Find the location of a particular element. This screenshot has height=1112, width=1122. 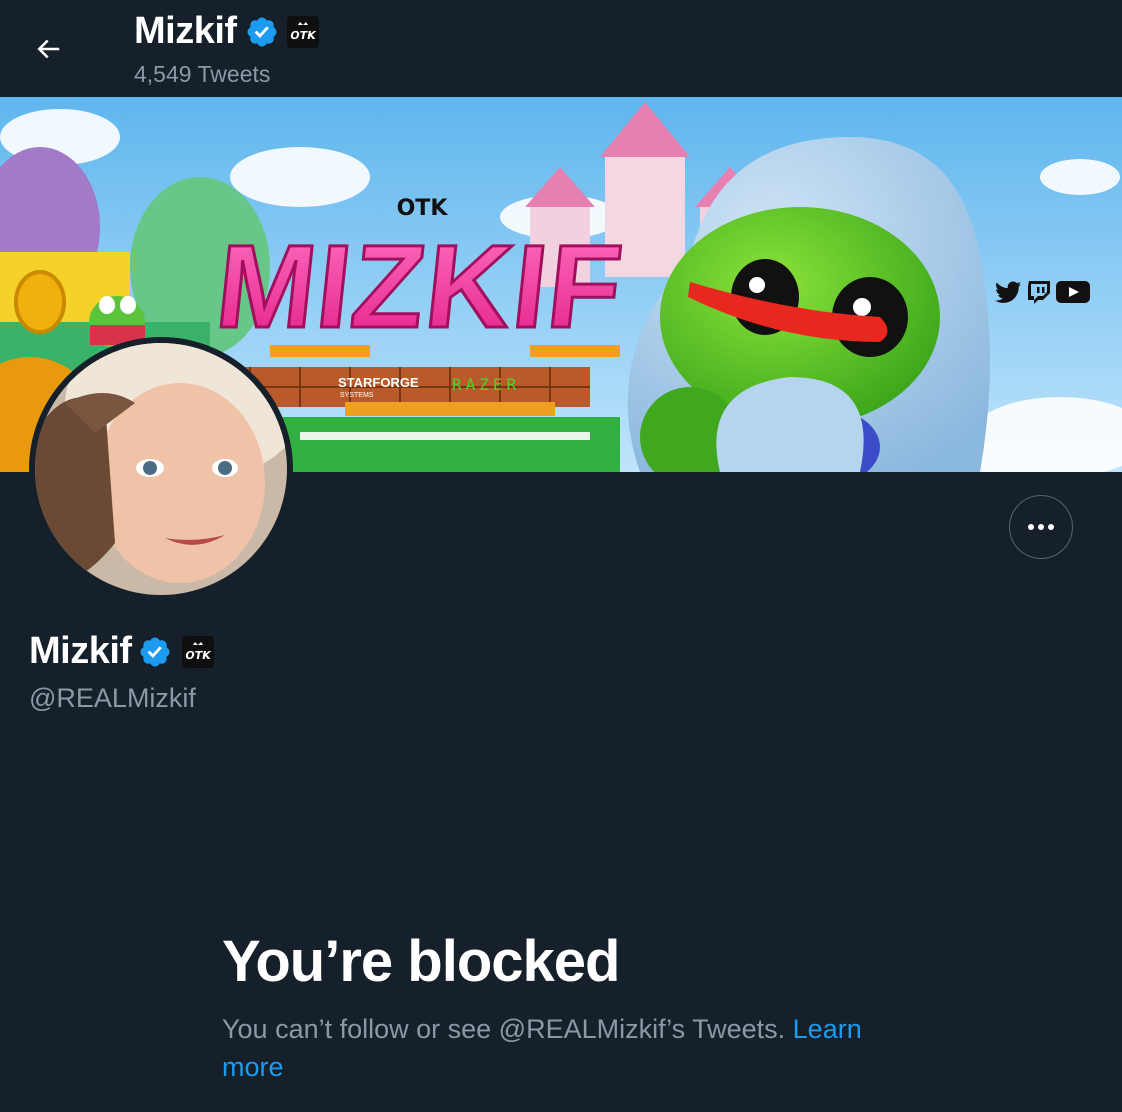

arrow-left-icon is located at coordinates (48, 49).